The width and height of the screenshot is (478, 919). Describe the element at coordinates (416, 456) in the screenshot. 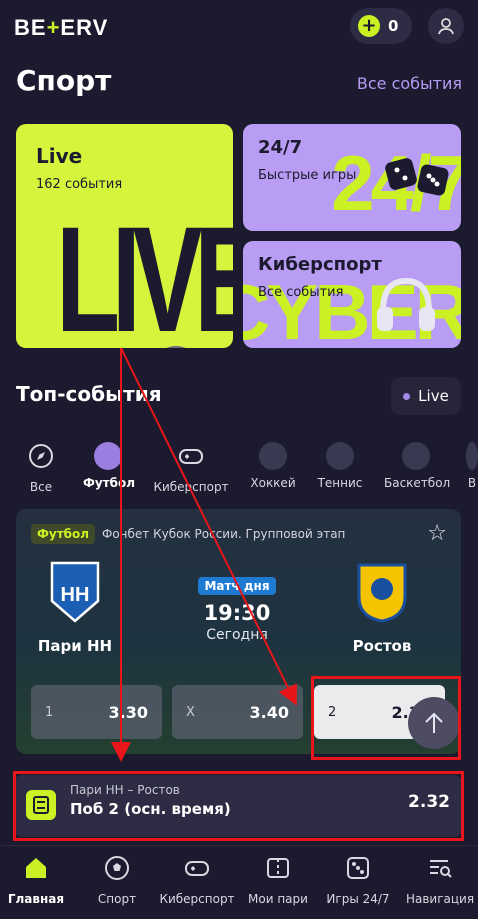

I see `basketball-icon` at that location.